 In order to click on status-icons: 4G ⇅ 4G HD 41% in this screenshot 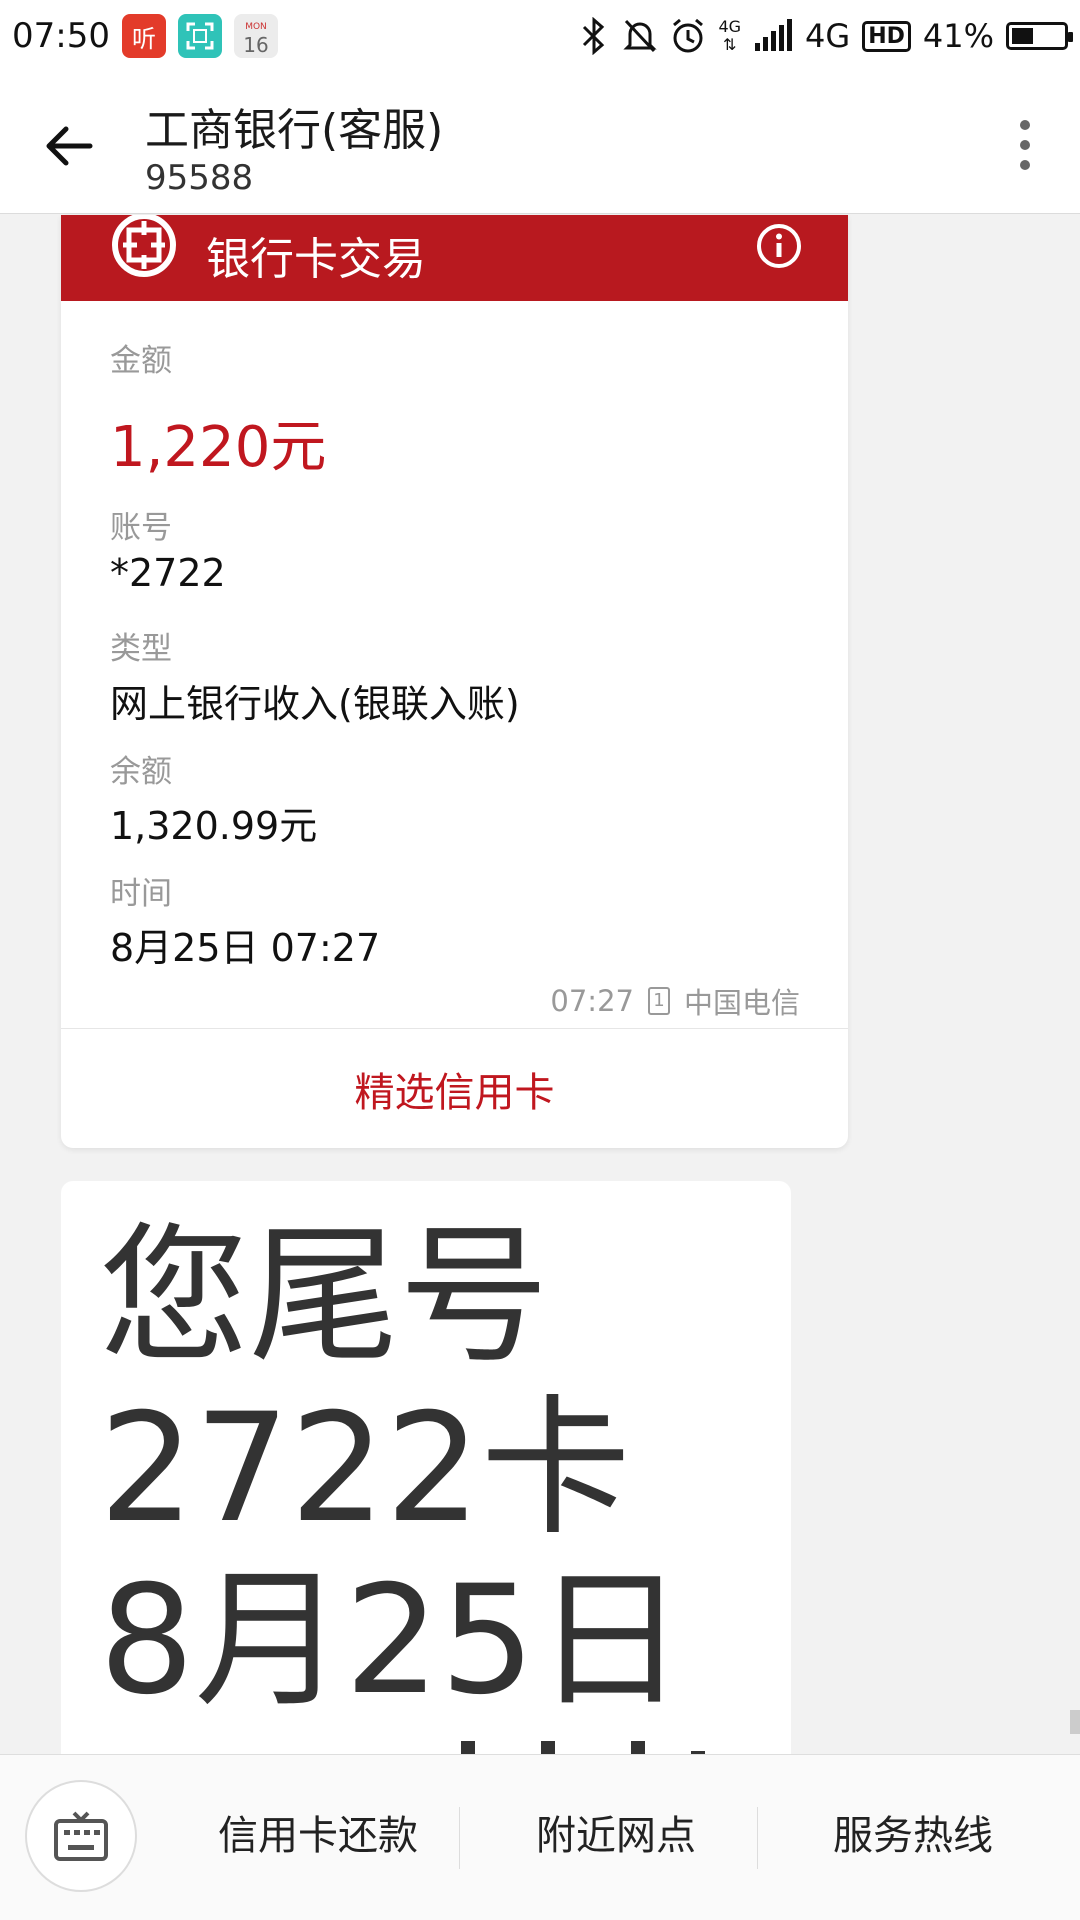, I will do `click(825, 36)`.